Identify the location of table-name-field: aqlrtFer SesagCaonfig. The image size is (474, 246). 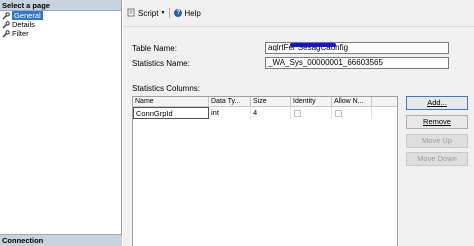
(357, 48).